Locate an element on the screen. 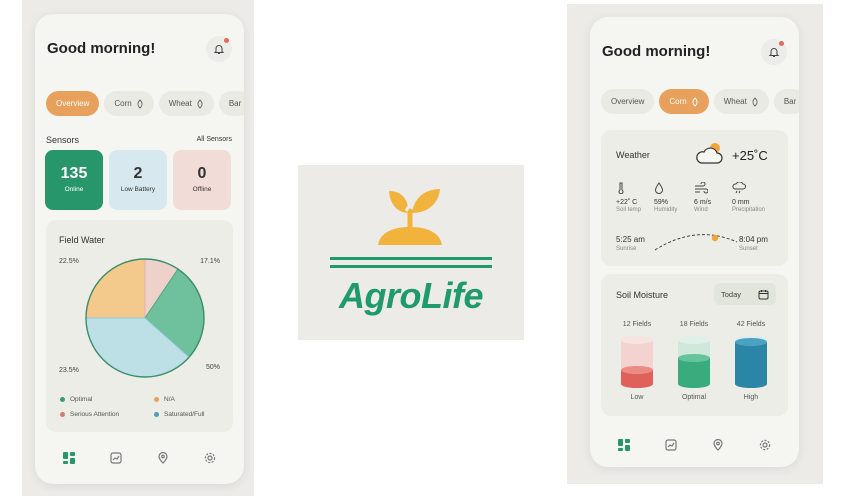  high-cylinder is located at coordinates (751, 362).